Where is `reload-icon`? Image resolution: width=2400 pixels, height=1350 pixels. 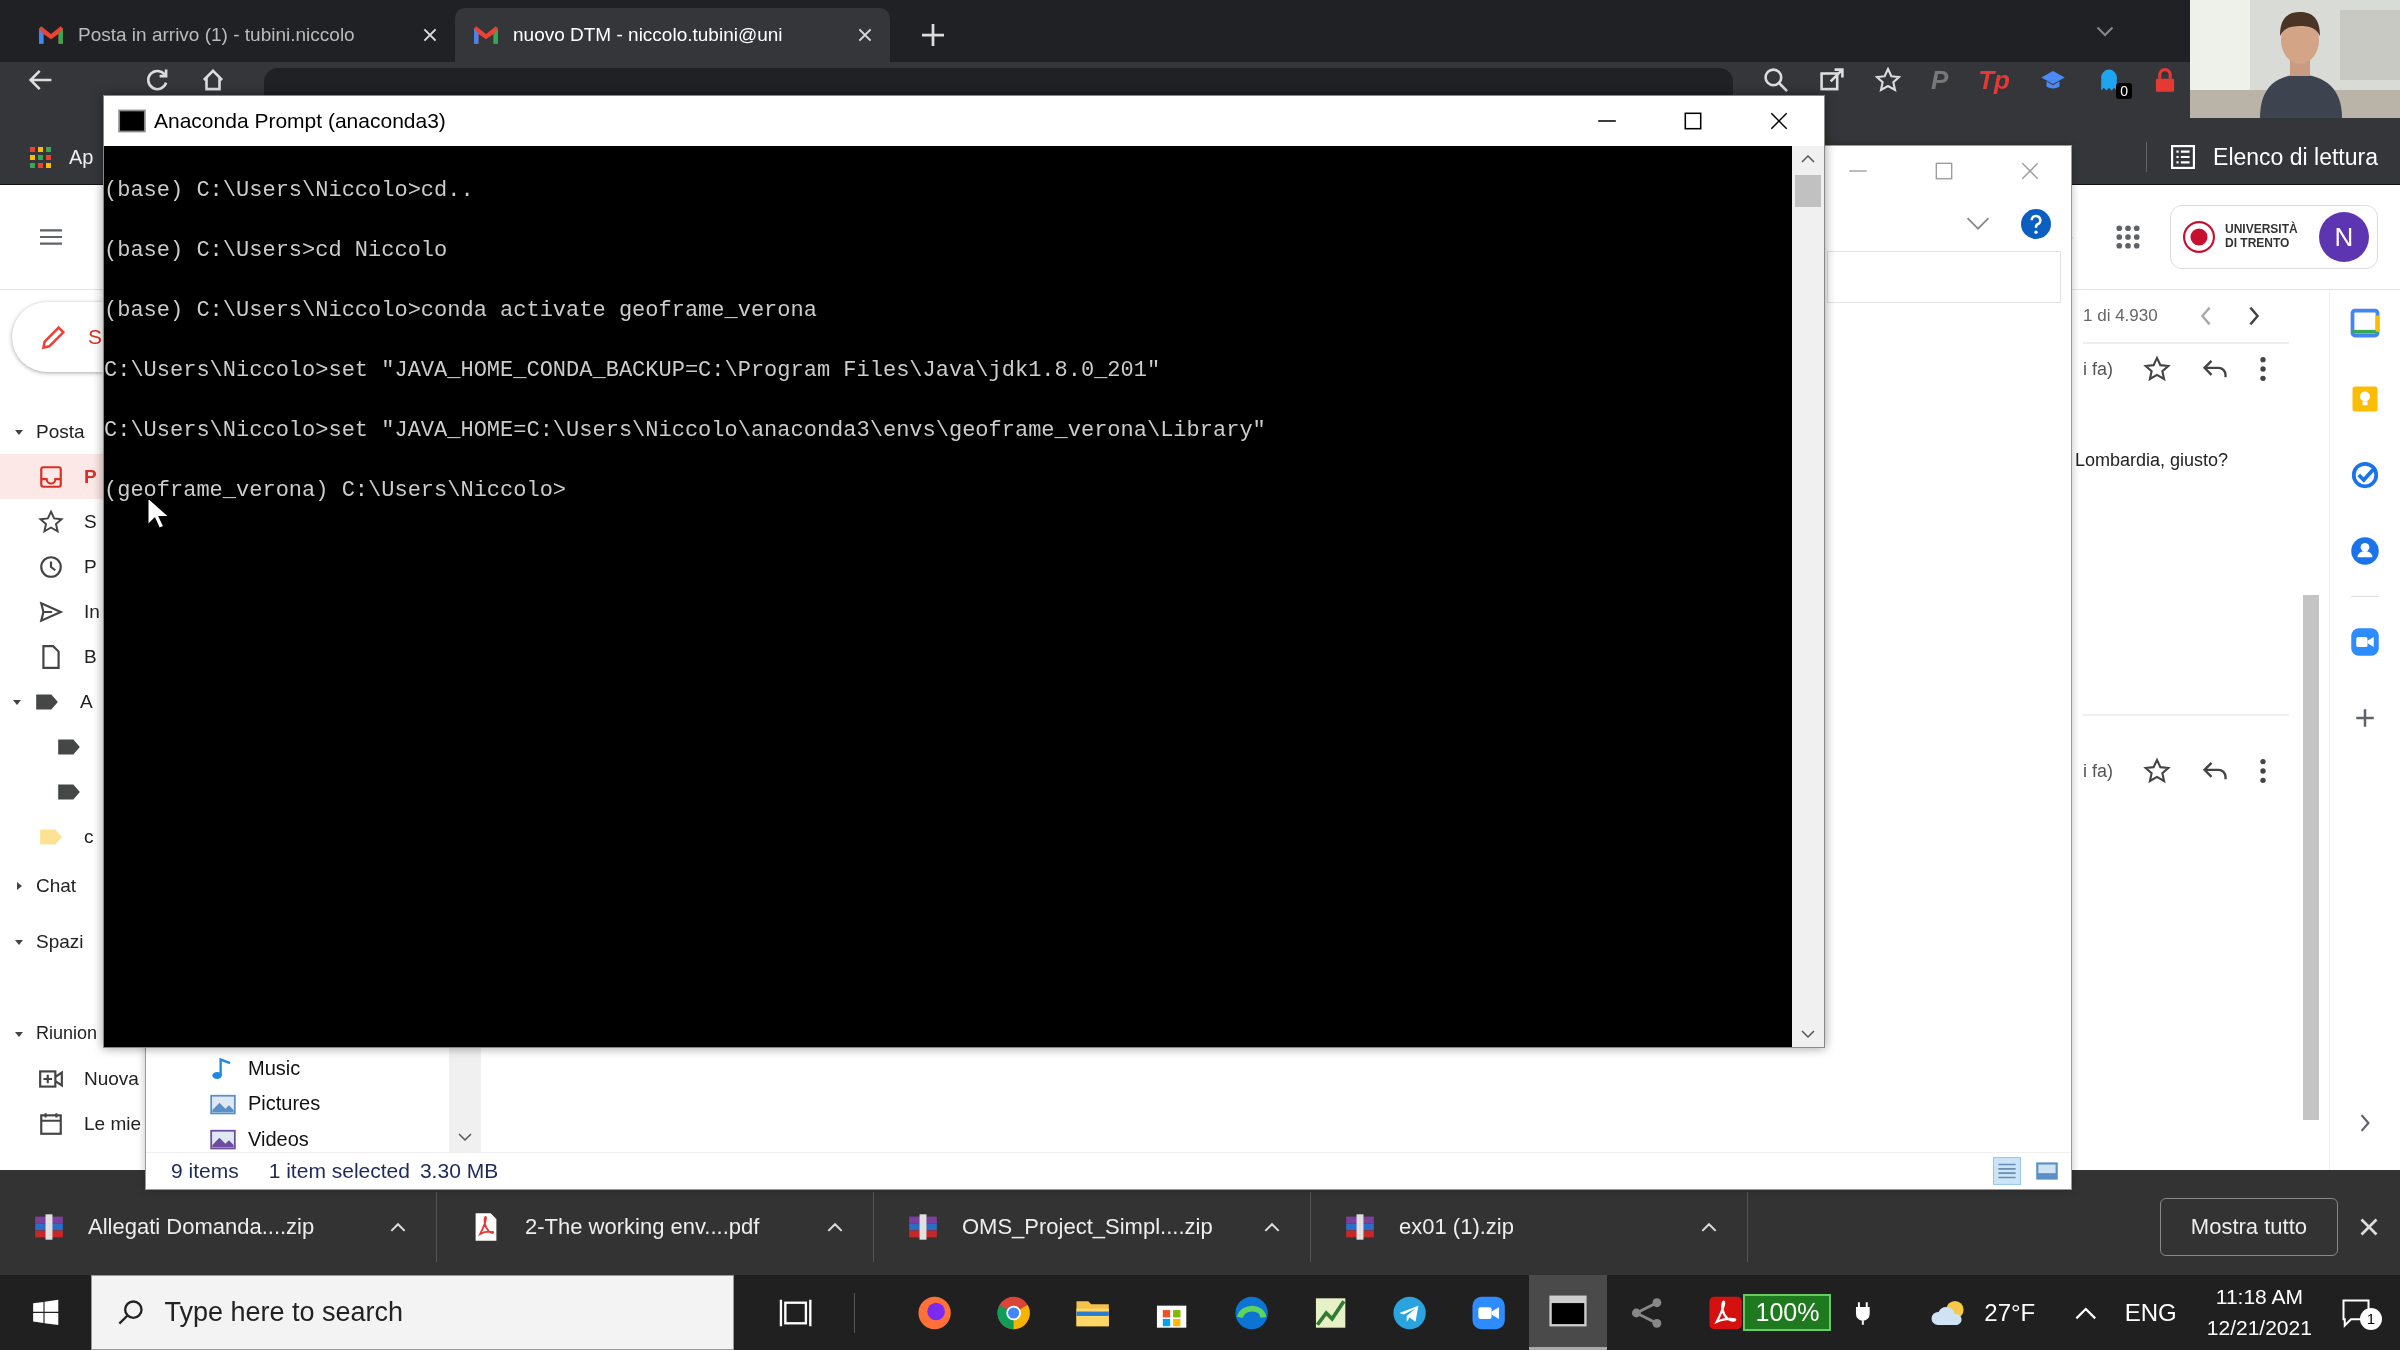 reload-icon is located at coordinates (157, 80).